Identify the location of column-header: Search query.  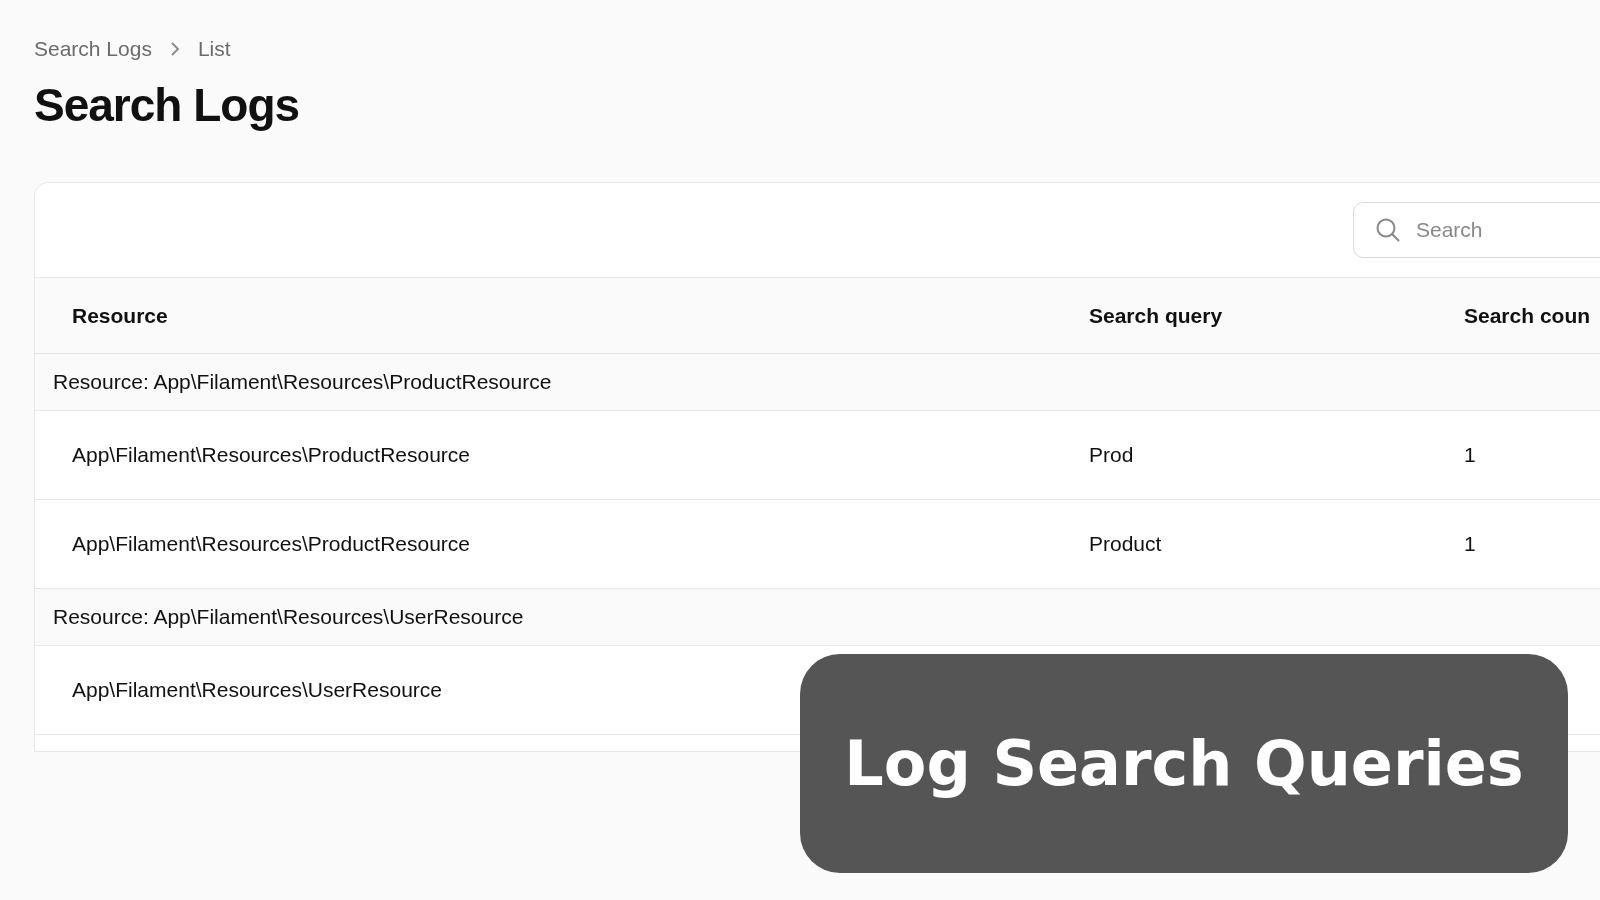
(1276, 315).